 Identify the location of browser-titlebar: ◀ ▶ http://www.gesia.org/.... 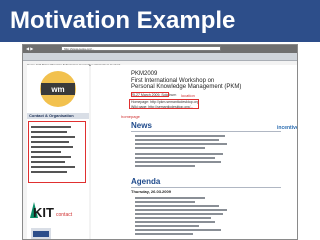
(160, 49).